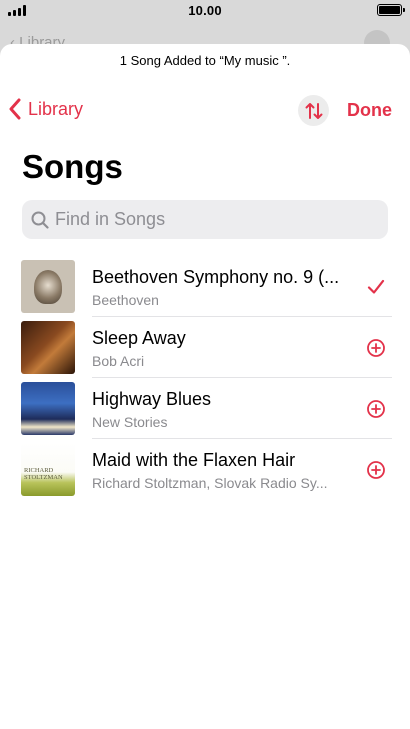  Describe the element at coordinates (369, 110) in the screenshot. I see `done-button: Done` at that location.